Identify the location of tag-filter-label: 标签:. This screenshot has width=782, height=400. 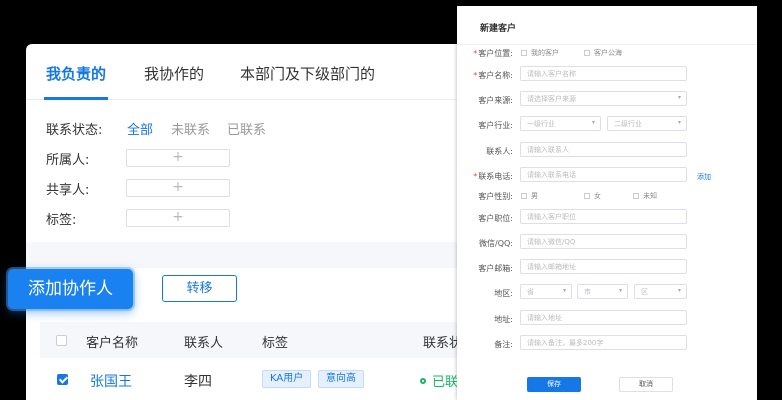
(61, 220).